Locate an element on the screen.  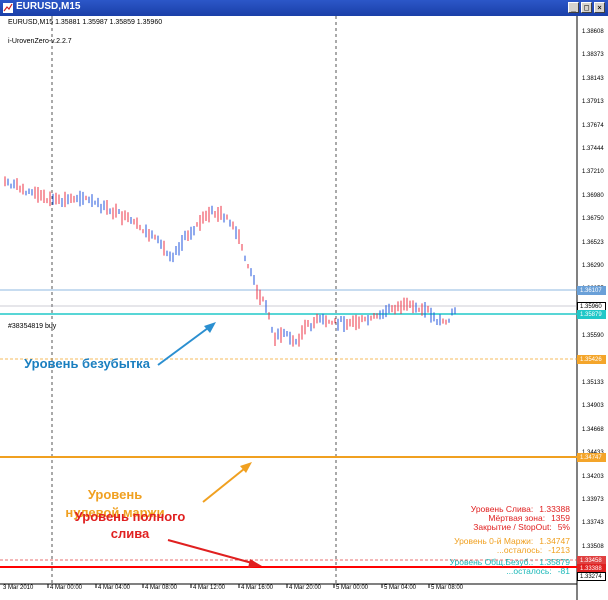
price-tick-label: 1.36750 is located at coordinates (593, 219).